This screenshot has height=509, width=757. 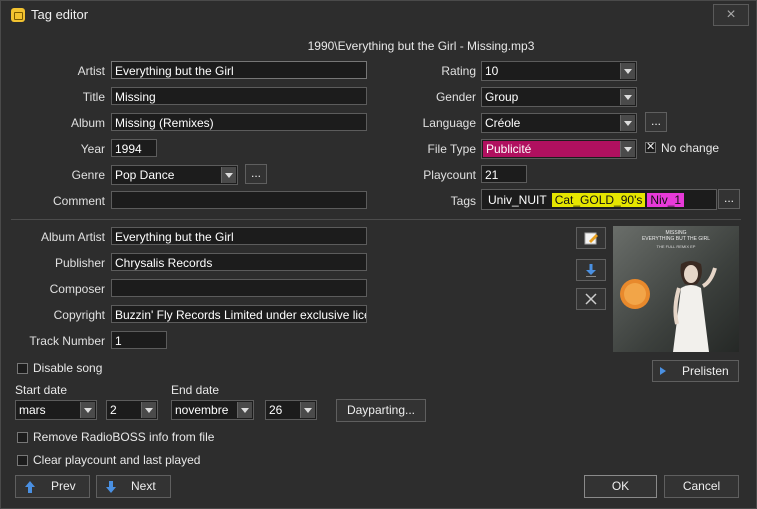 What do you see at coordinates (93, 97) in the screenshot?
I see `title-label: Title` at bounding box center [93, 97].